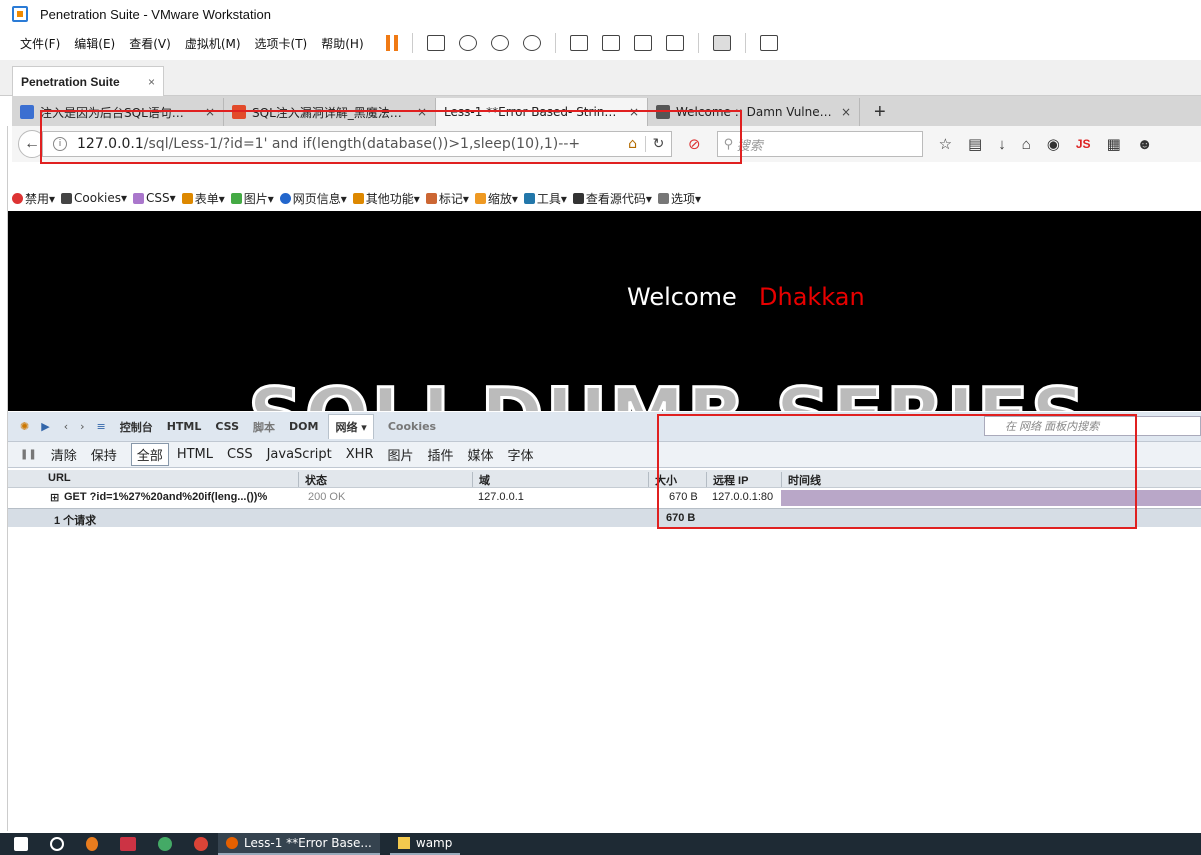 This screenshot has height=855, width=1201. I want to click on inspect-icon: ▶, so click(45, 426).